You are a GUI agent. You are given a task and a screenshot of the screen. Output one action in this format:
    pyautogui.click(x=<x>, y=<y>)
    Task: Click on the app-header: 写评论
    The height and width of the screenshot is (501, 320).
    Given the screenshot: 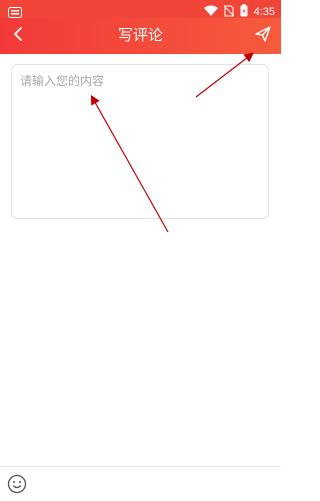 What is the action you would take?
    pyautogui.click(x=140, y=36)
    